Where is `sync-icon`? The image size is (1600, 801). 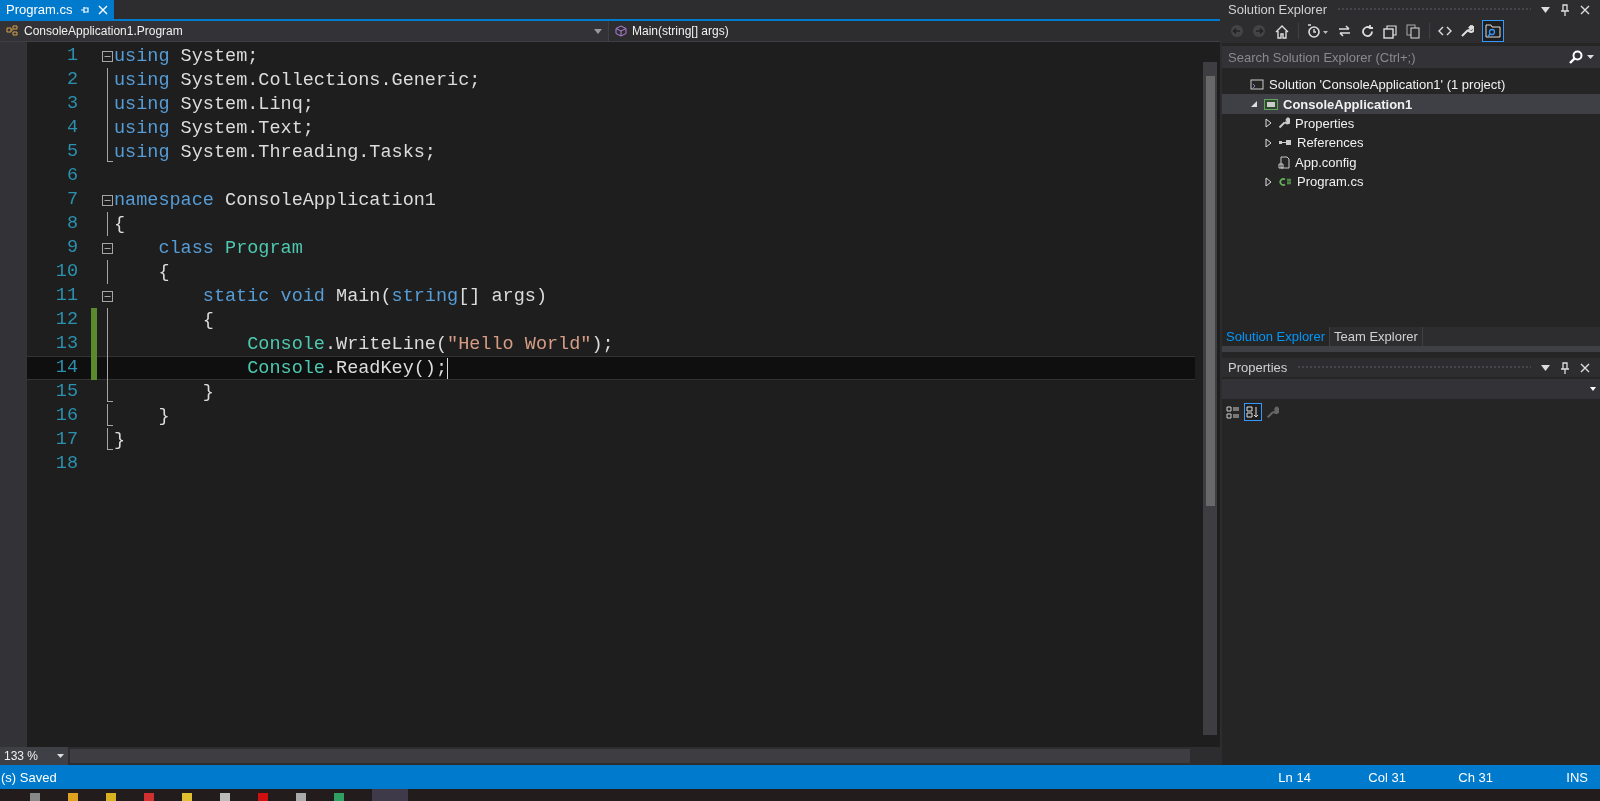 sync-icon is located at coordinates (1344, 31).